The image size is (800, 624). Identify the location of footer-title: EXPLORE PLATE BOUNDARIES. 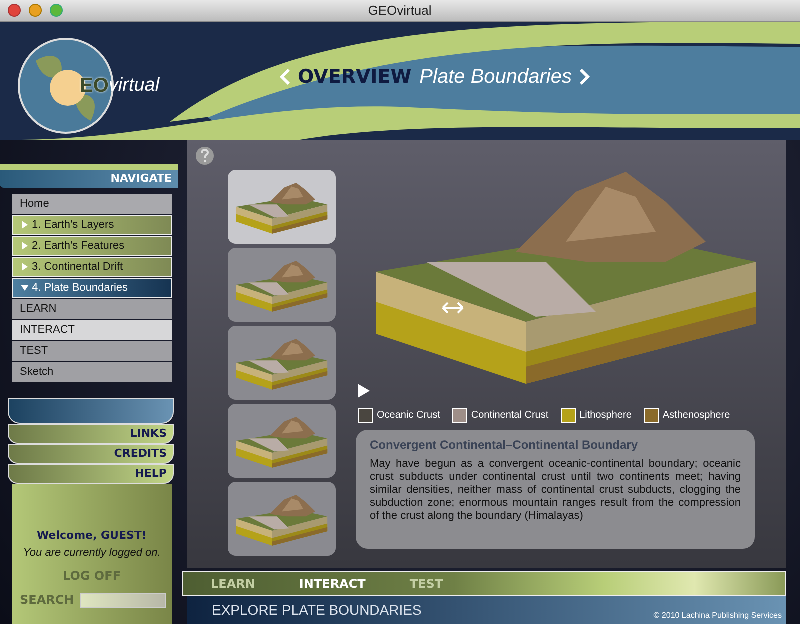
(317, 610).